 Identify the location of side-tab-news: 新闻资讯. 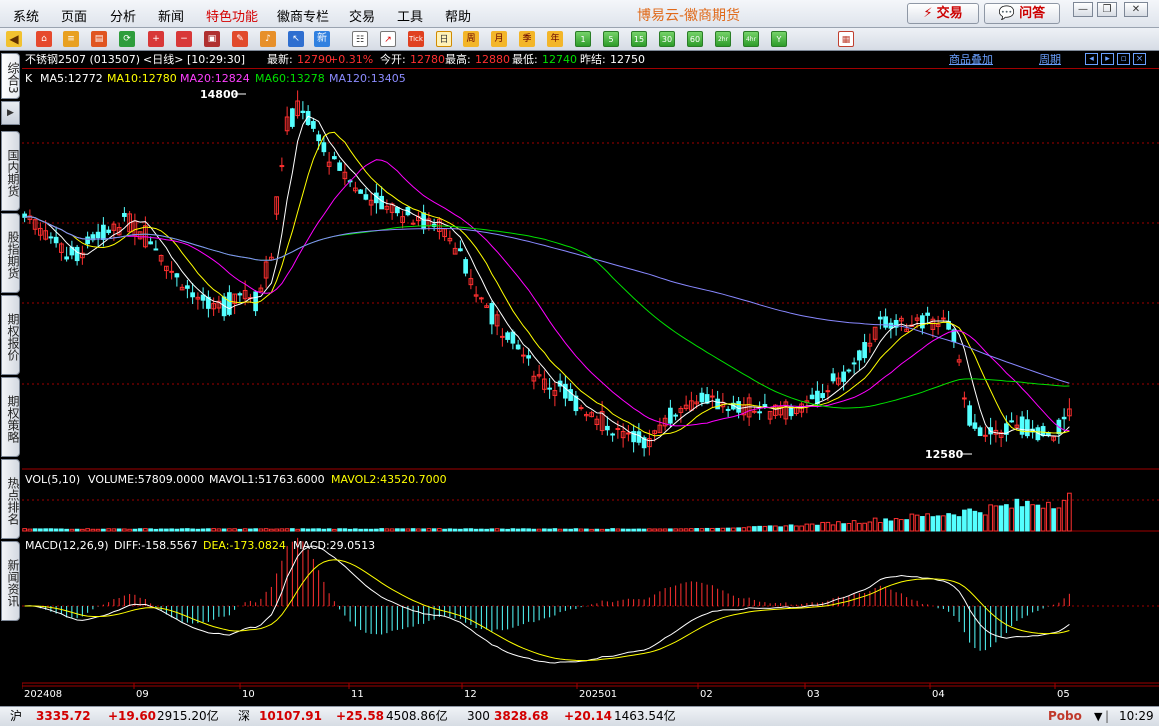
(10, 581).